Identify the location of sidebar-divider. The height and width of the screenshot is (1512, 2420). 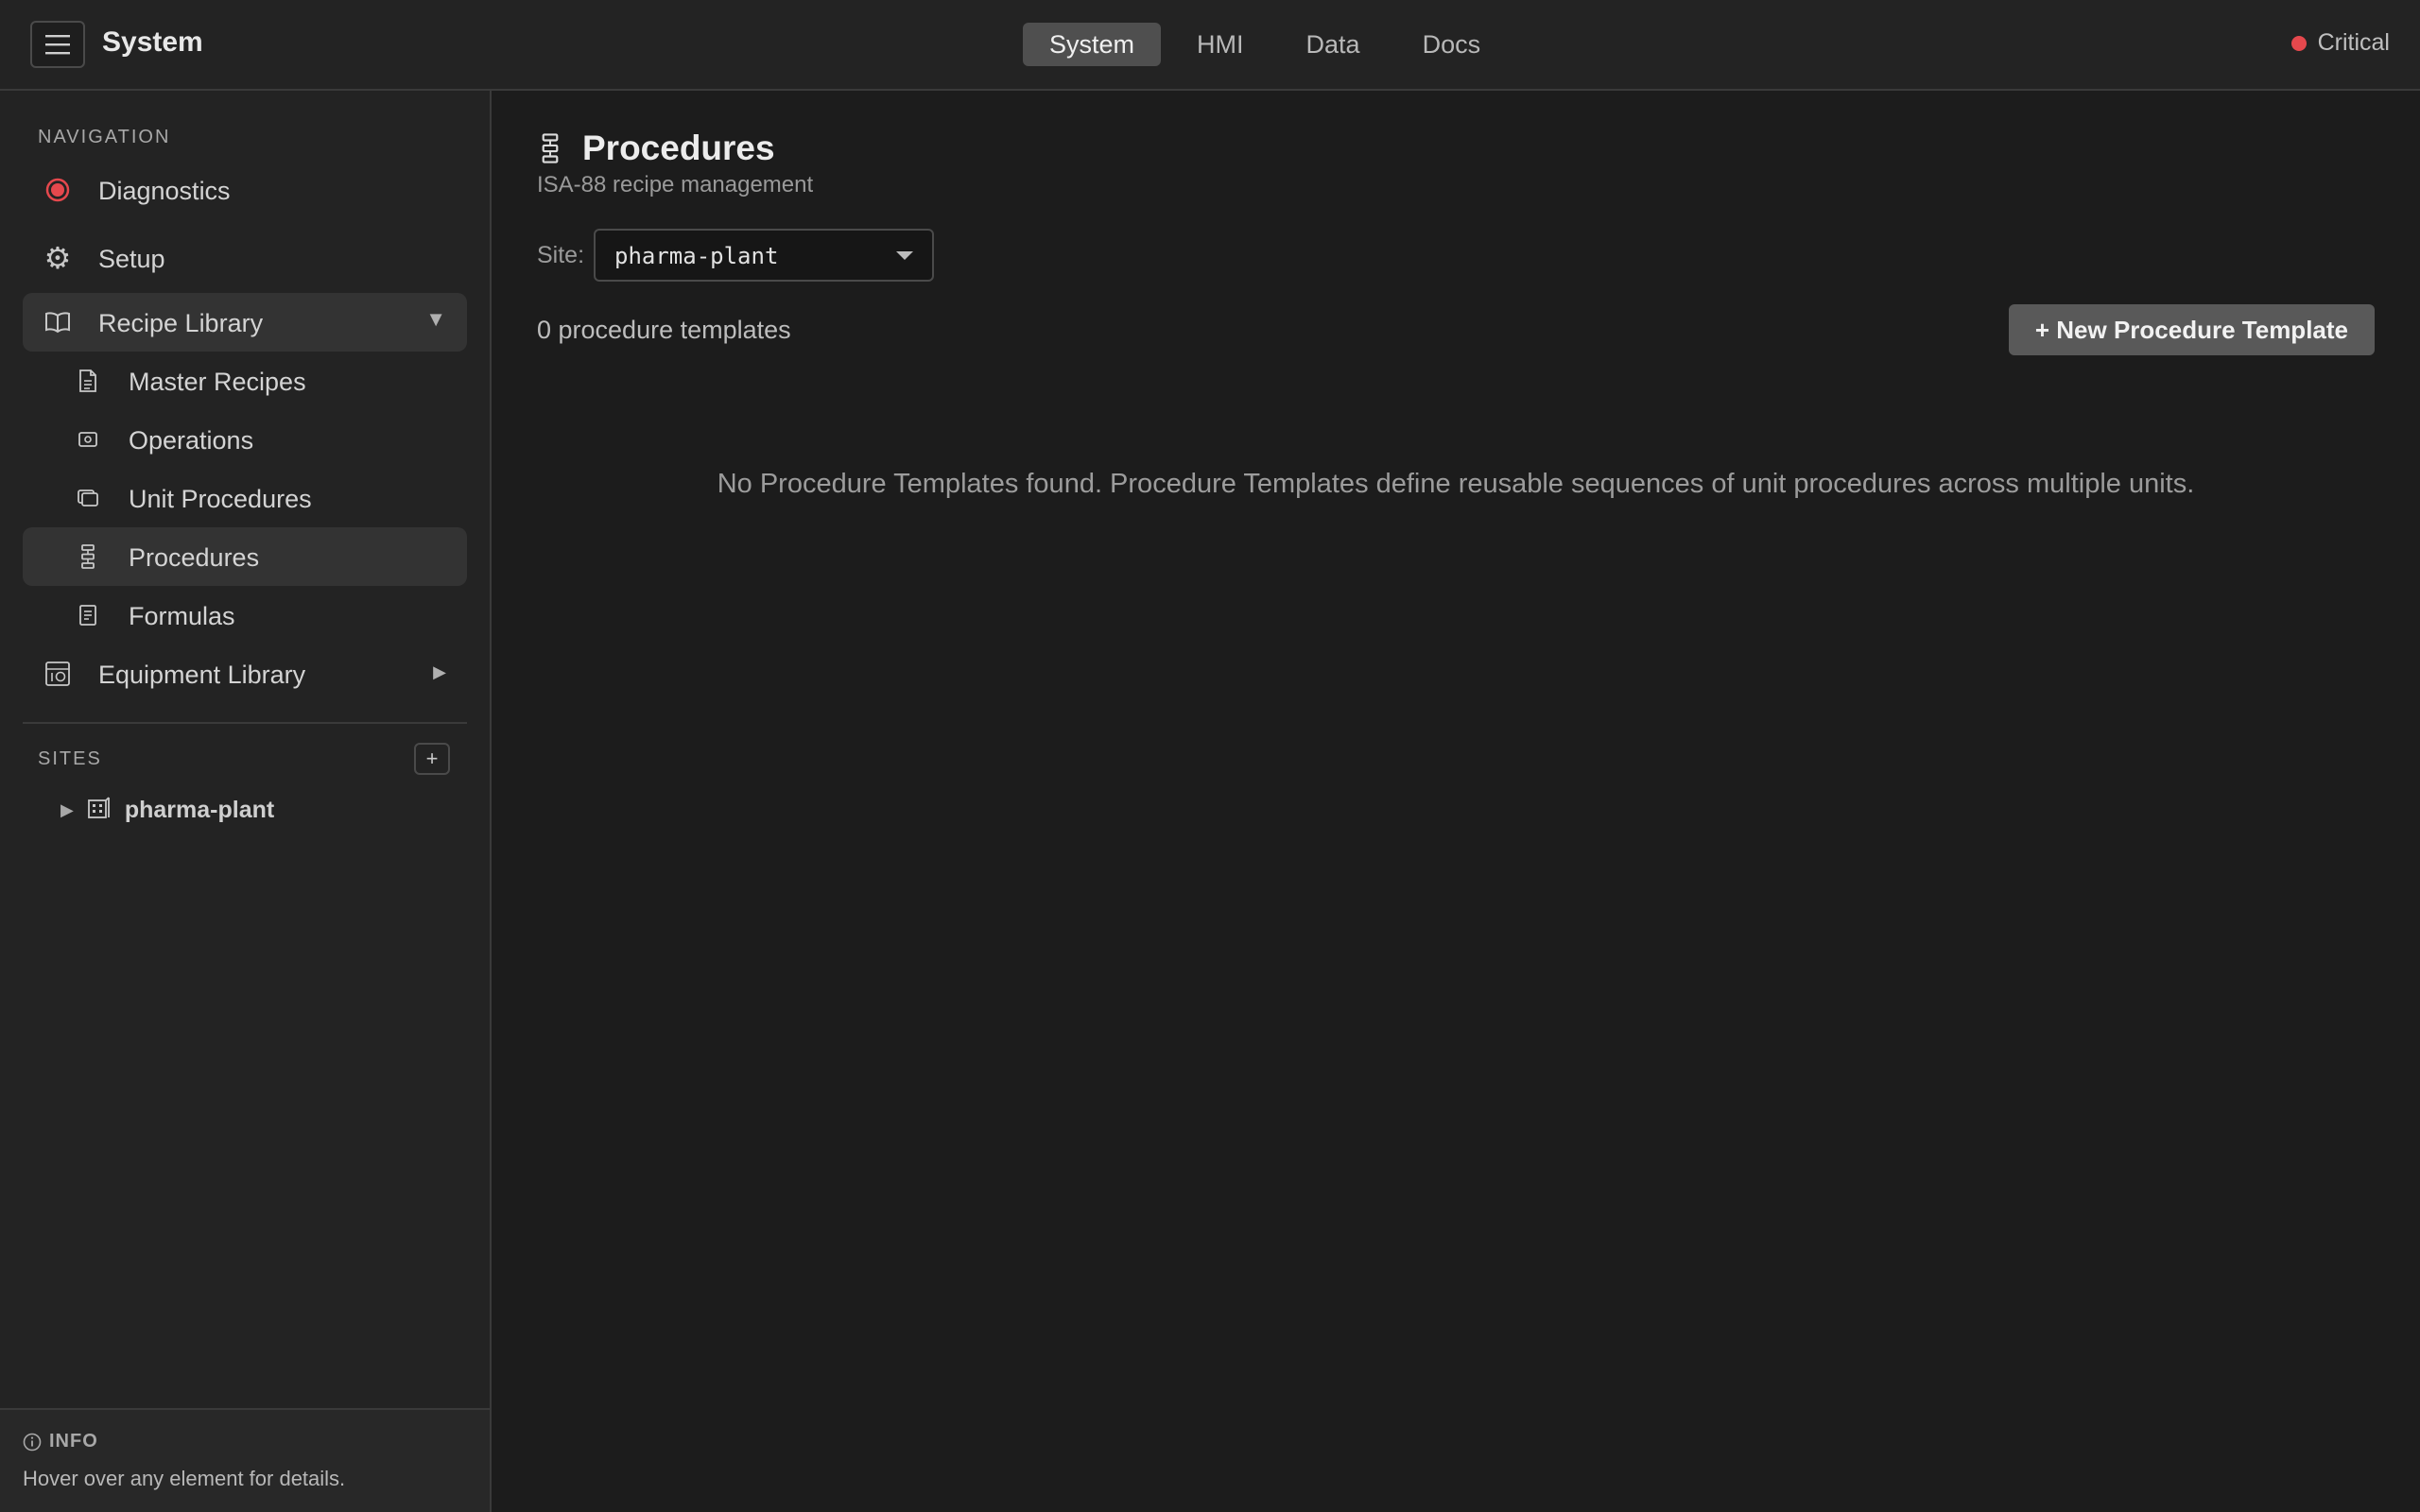
(245, 723).